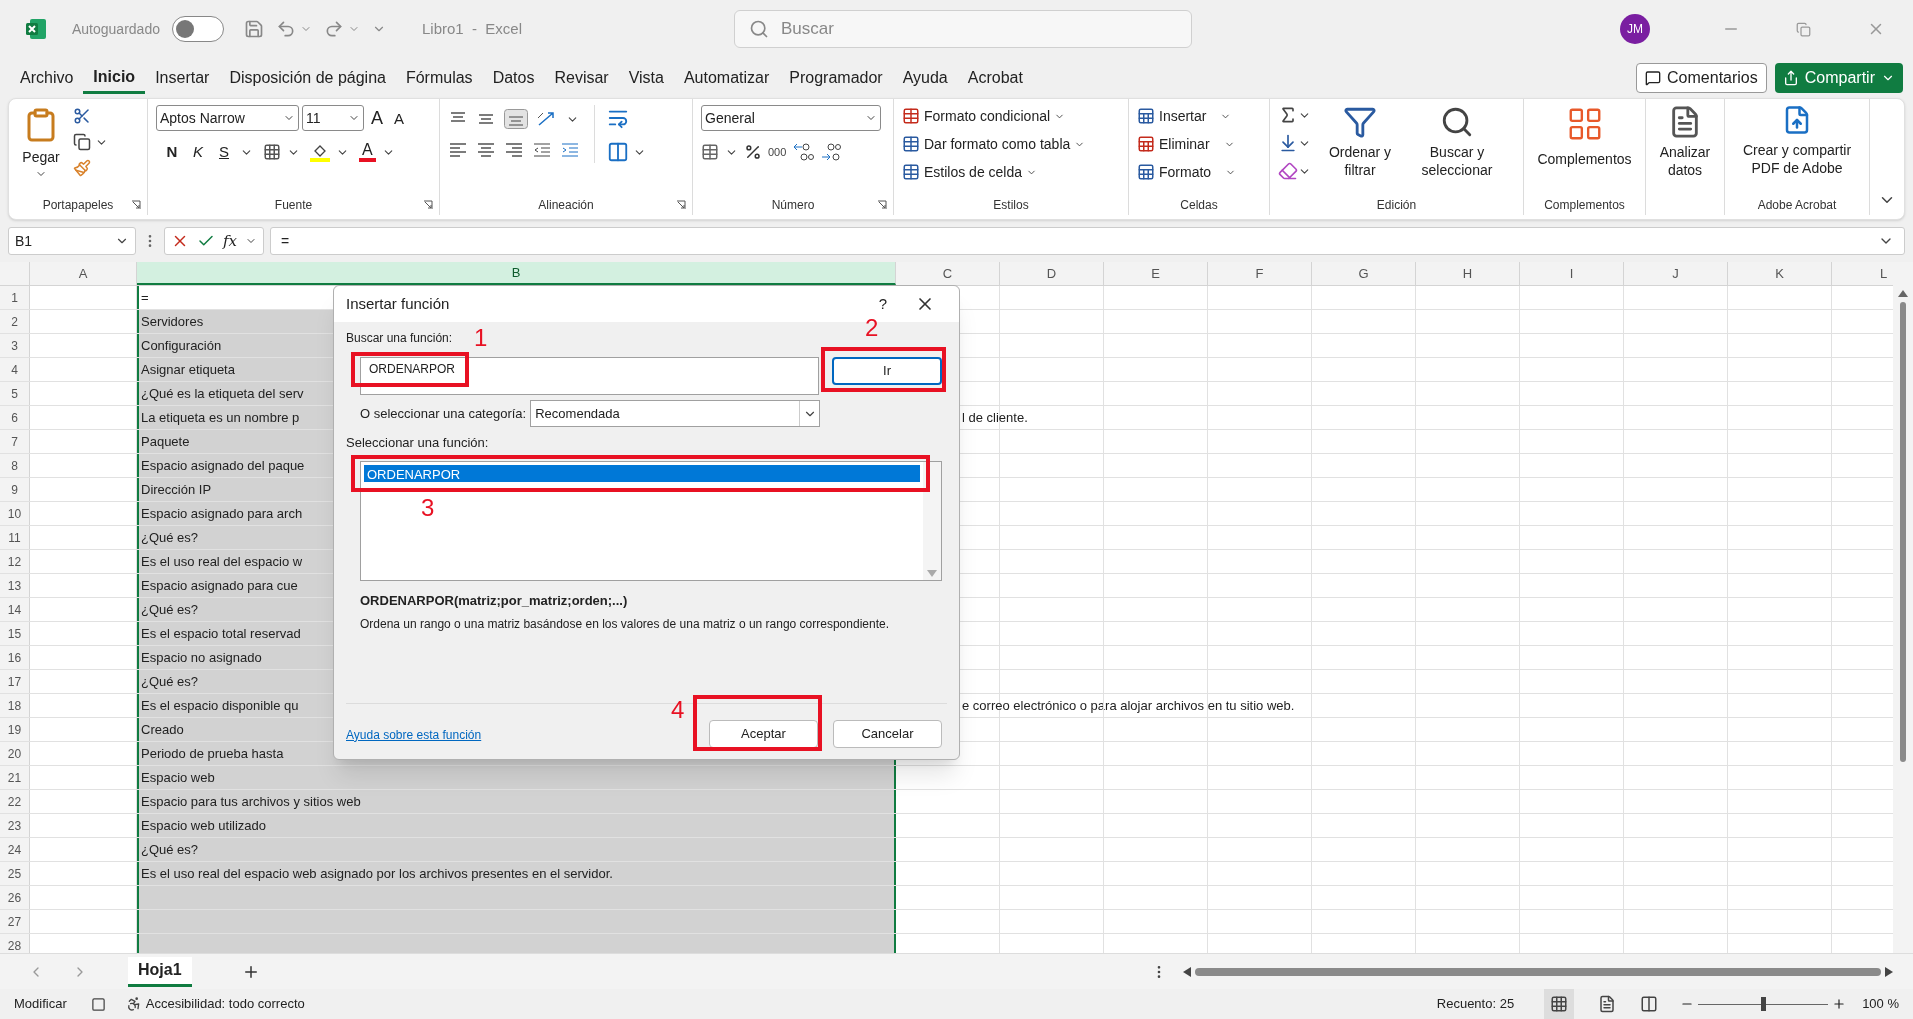 Image resolution: width=1913 pixels, height=1019 pixels. Describe the element at coordinates (333, 118) in the screenshot. I see `font-size-select: 11` at that location.